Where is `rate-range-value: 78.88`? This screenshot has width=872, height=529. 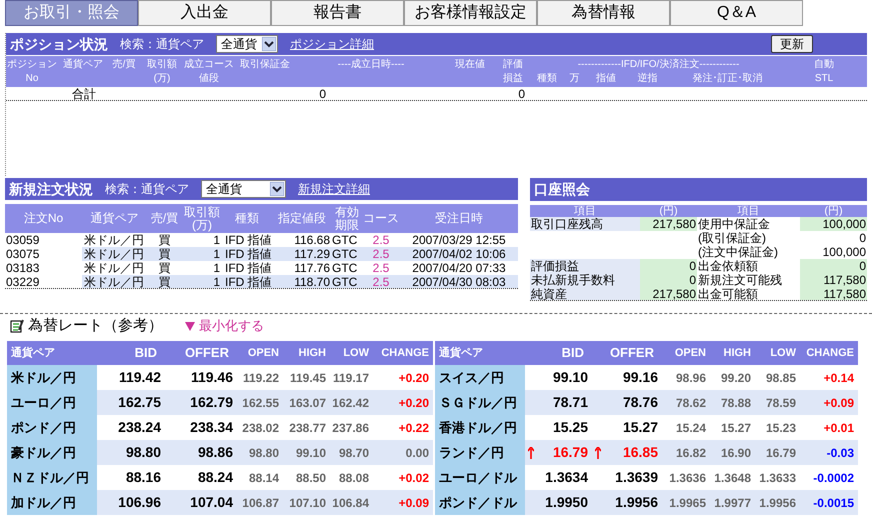
rate-range-value: 78.88 is located at coordinates (735, 403).